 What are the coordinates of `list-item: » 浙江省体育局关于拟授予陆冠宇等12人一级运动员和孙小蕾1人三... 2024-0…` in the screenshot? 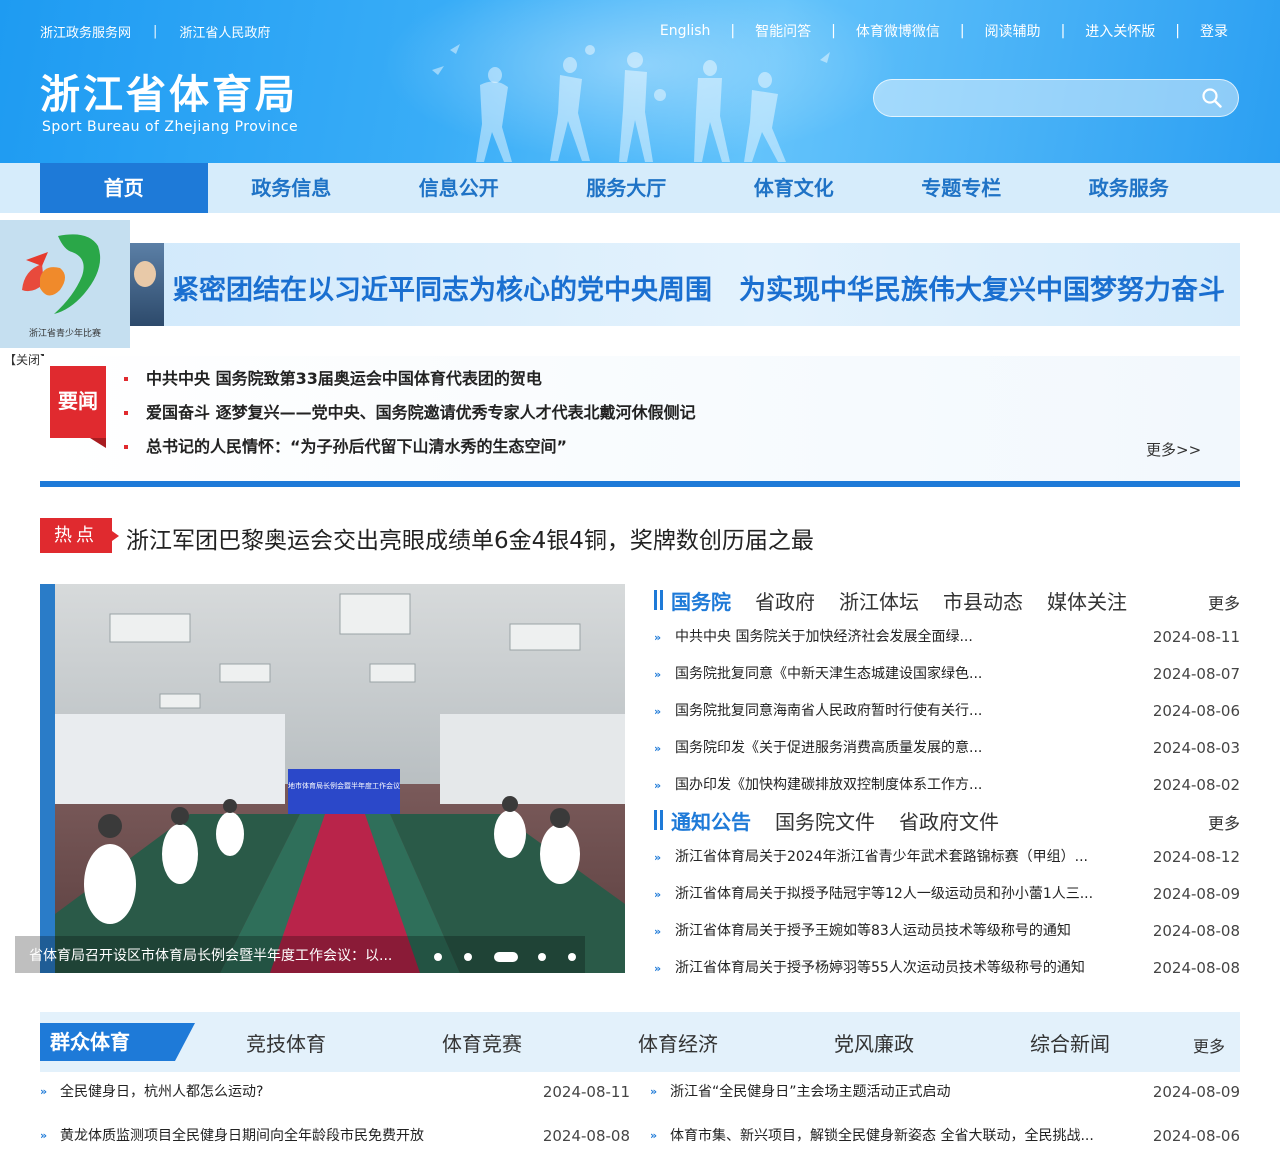 It's located at (947, 894).